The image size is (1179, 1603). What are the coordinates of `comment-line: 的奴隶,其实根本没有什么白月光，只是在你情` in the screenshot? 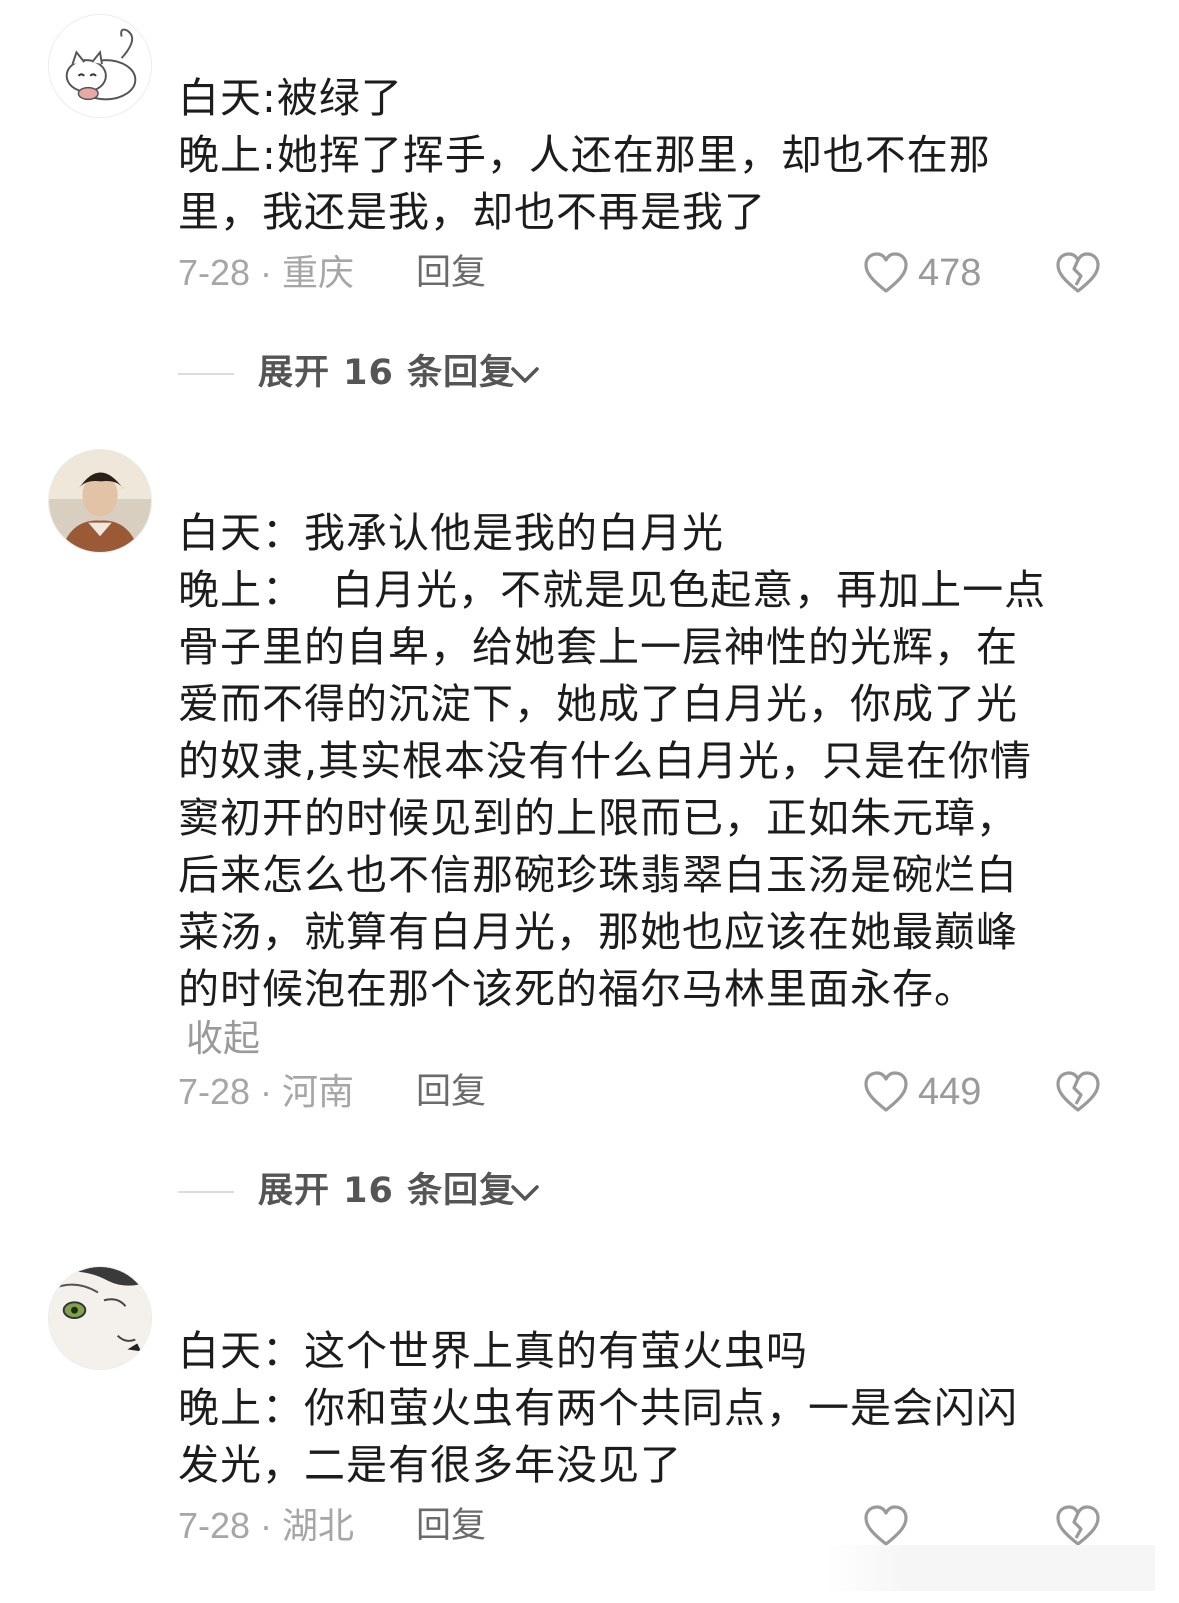 It's located at (605, 761).